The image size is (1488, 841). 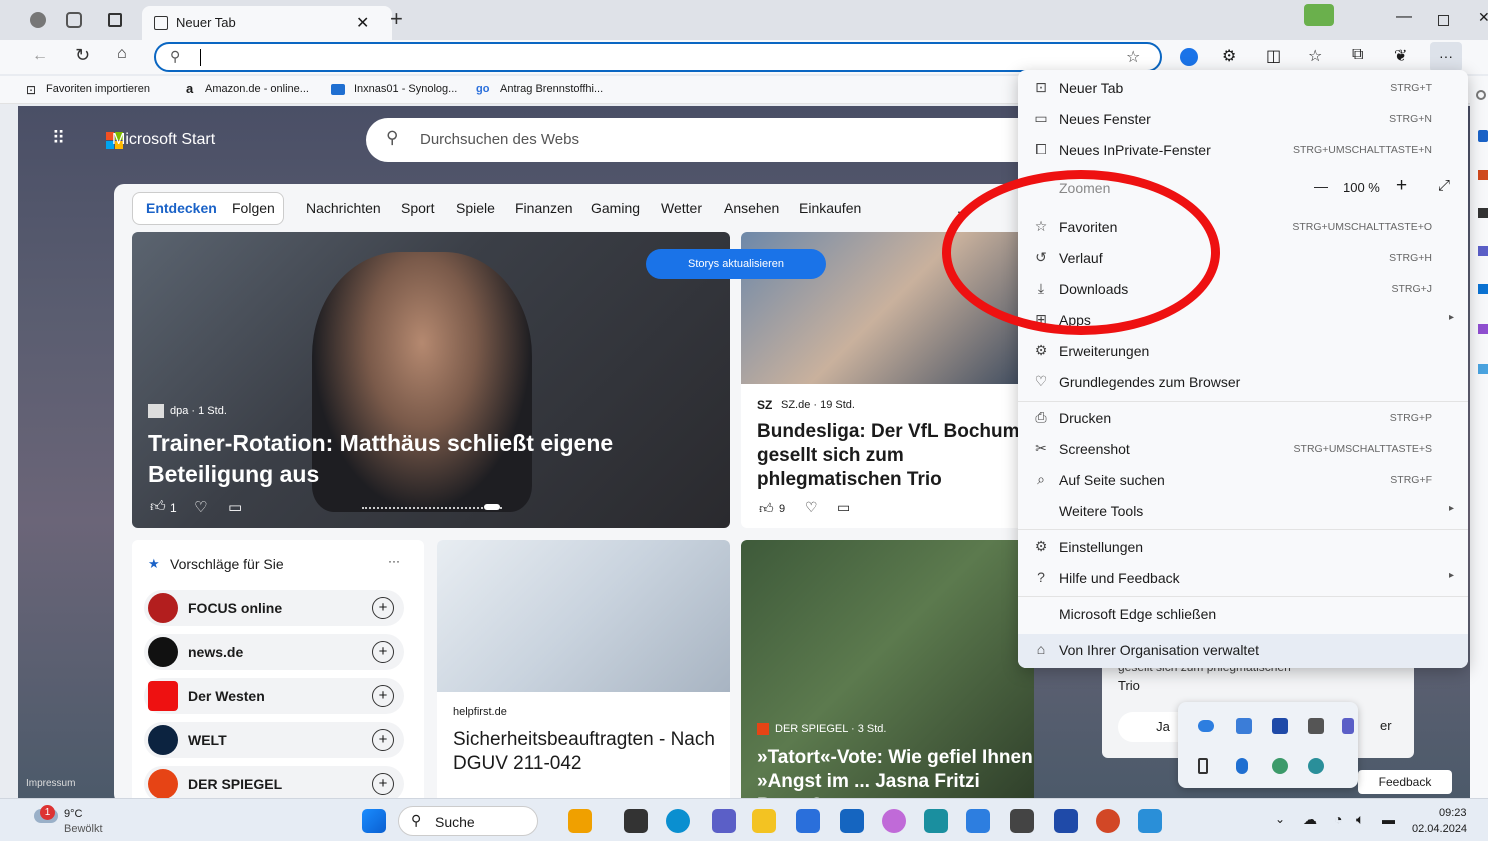 What do you see at coordinates (1348, 726) in the screenshot?
I see `teams-tray-icon` at bounding box center [1348, 726].